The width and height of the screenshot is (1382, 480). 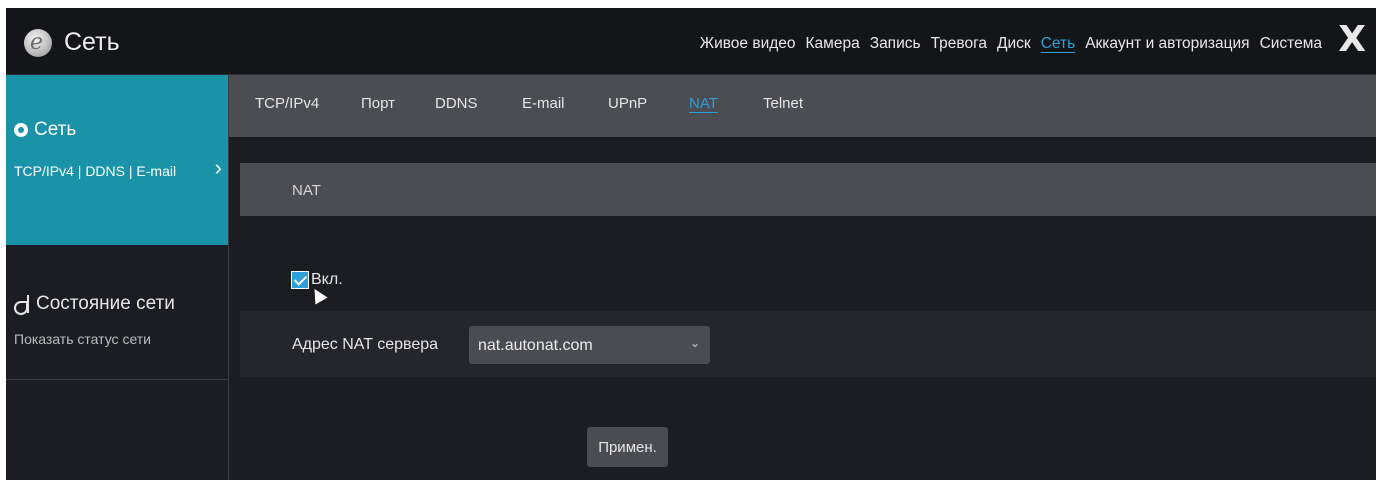 I want to click on chevron-right-icon: ›, so click(x=218, y=167).